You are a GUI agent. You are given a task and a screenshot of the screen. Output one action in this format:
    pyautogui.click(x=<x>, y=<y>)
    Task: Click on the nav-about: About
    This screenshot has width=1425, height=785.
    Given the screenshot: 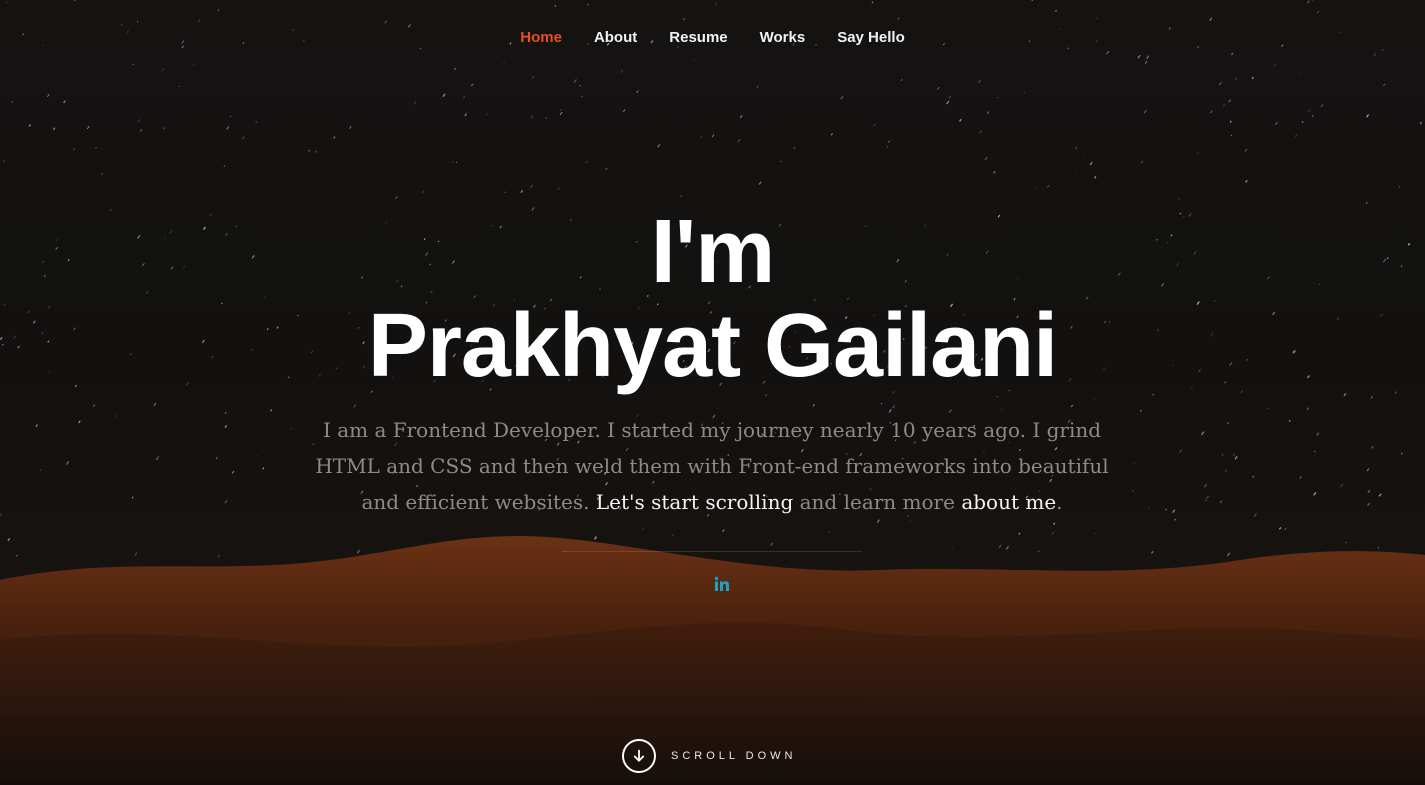 What is the action you would take?
    pyautogui.click(x=615, y=38)
    